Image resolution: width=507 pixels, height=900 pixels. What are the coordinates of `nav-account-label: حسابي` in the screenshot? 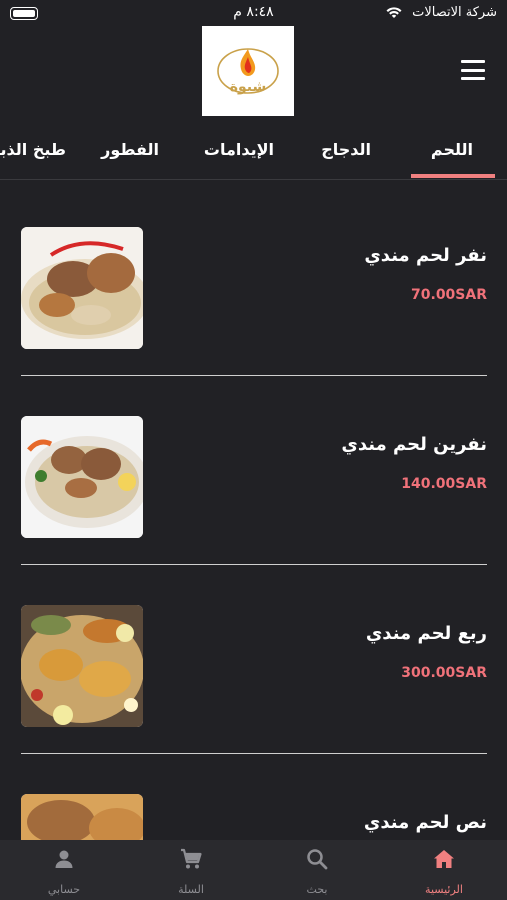 It's located at (64, 889).